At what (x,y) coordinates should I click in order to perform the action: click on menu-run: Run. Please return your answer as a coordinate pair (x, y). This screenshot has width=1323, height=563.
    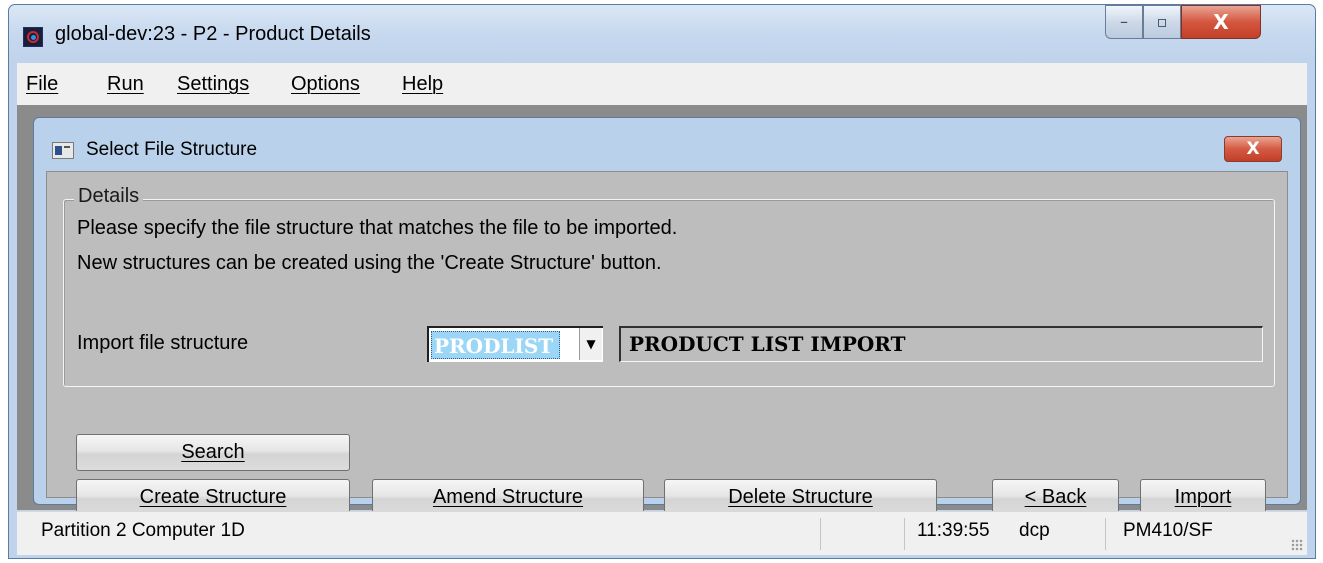
    Looking at the image, I should click on (125, 84).